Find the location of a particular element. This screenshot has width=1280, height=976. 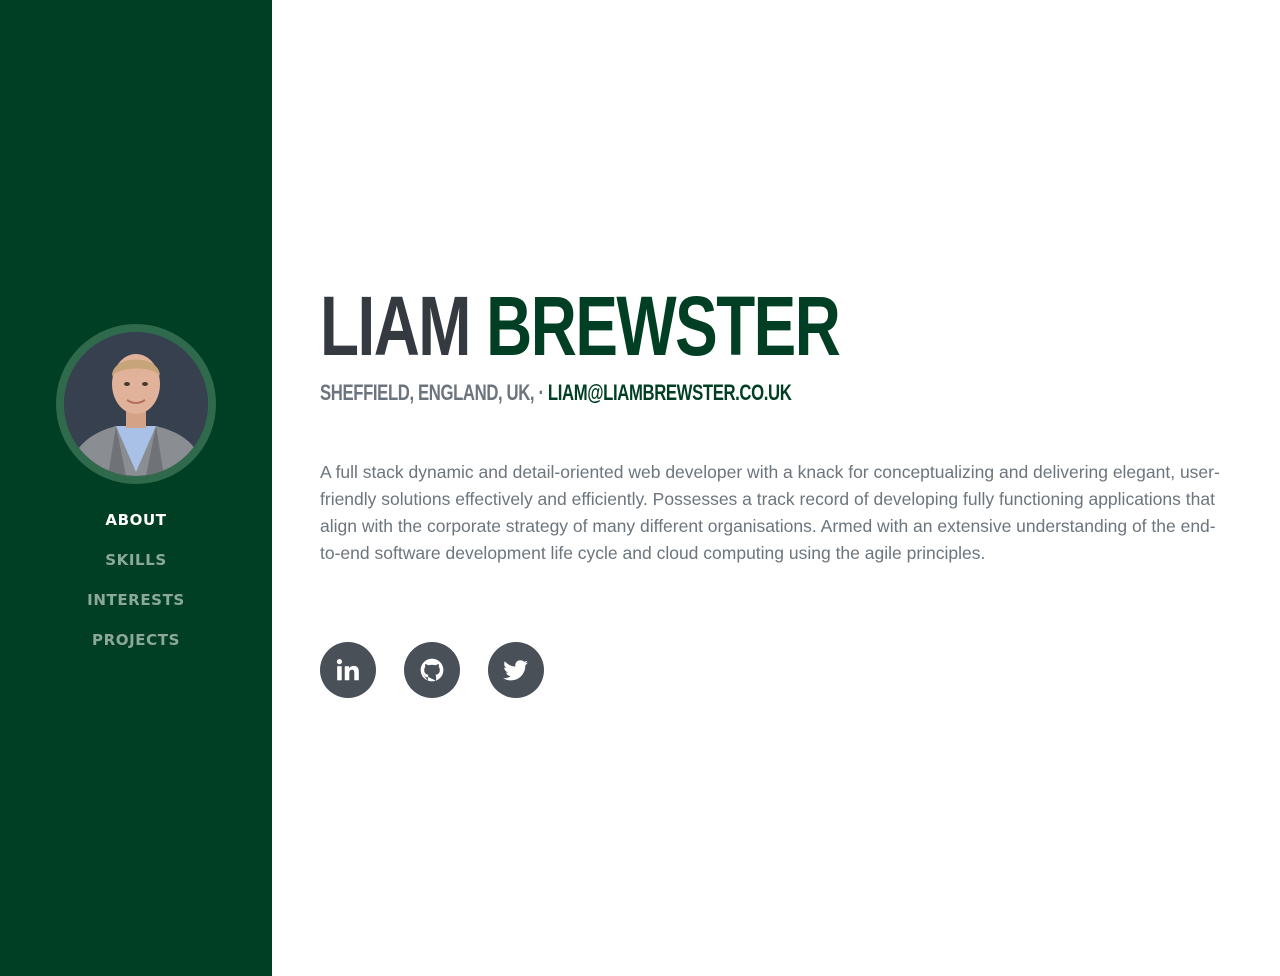

social-links is located at coordinates (432, 670).